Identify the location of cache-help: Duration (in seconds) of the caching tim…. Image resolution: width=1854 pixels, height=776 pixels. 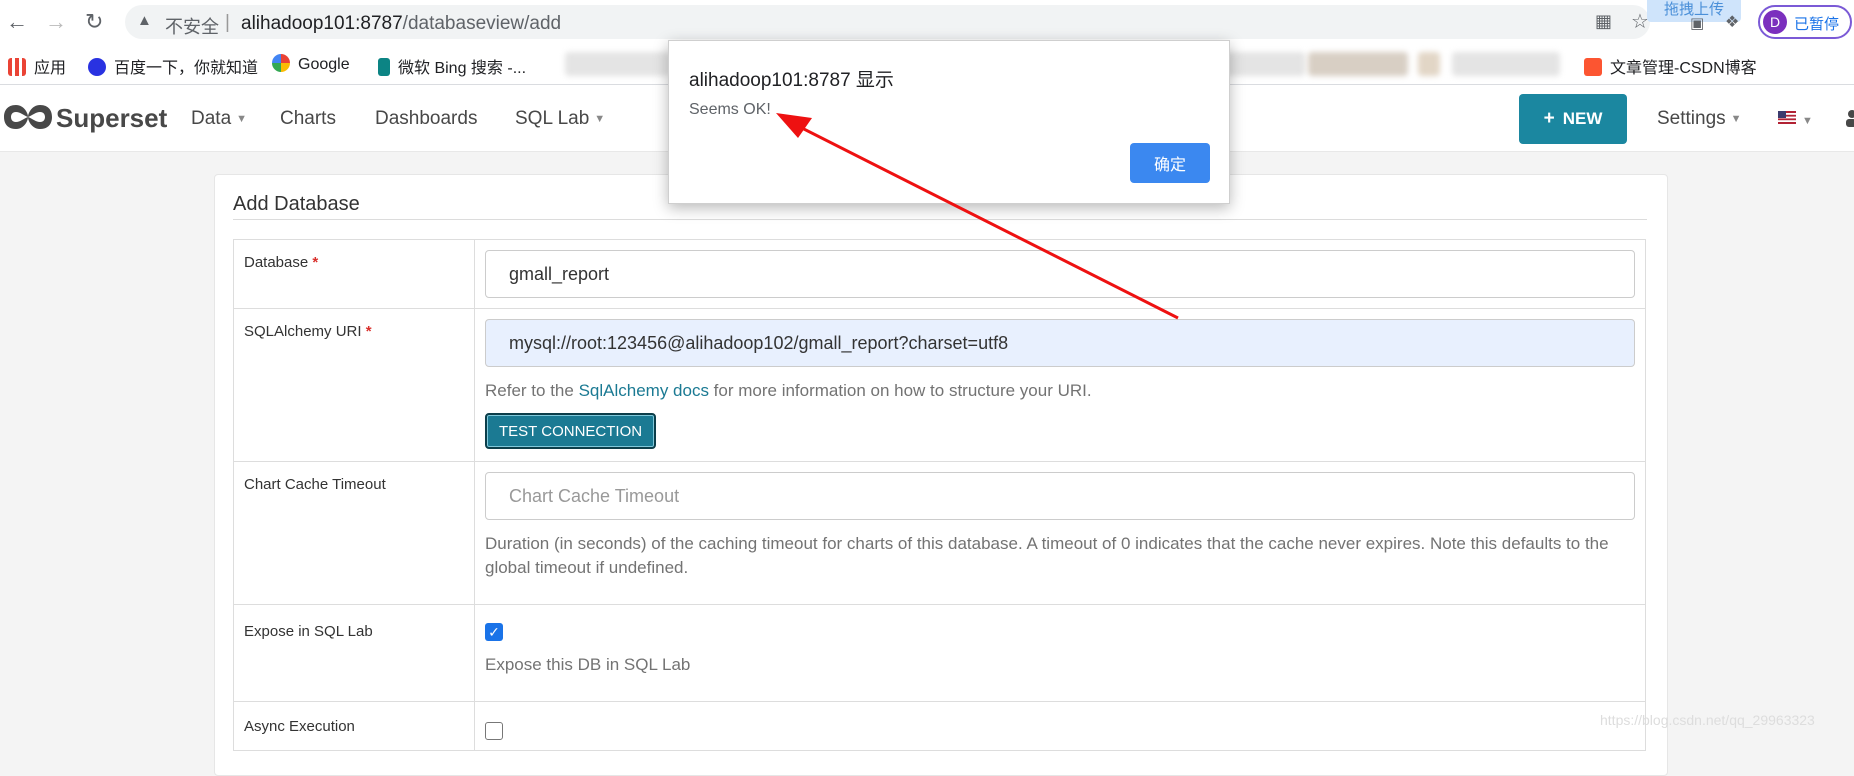
(1047, 555).